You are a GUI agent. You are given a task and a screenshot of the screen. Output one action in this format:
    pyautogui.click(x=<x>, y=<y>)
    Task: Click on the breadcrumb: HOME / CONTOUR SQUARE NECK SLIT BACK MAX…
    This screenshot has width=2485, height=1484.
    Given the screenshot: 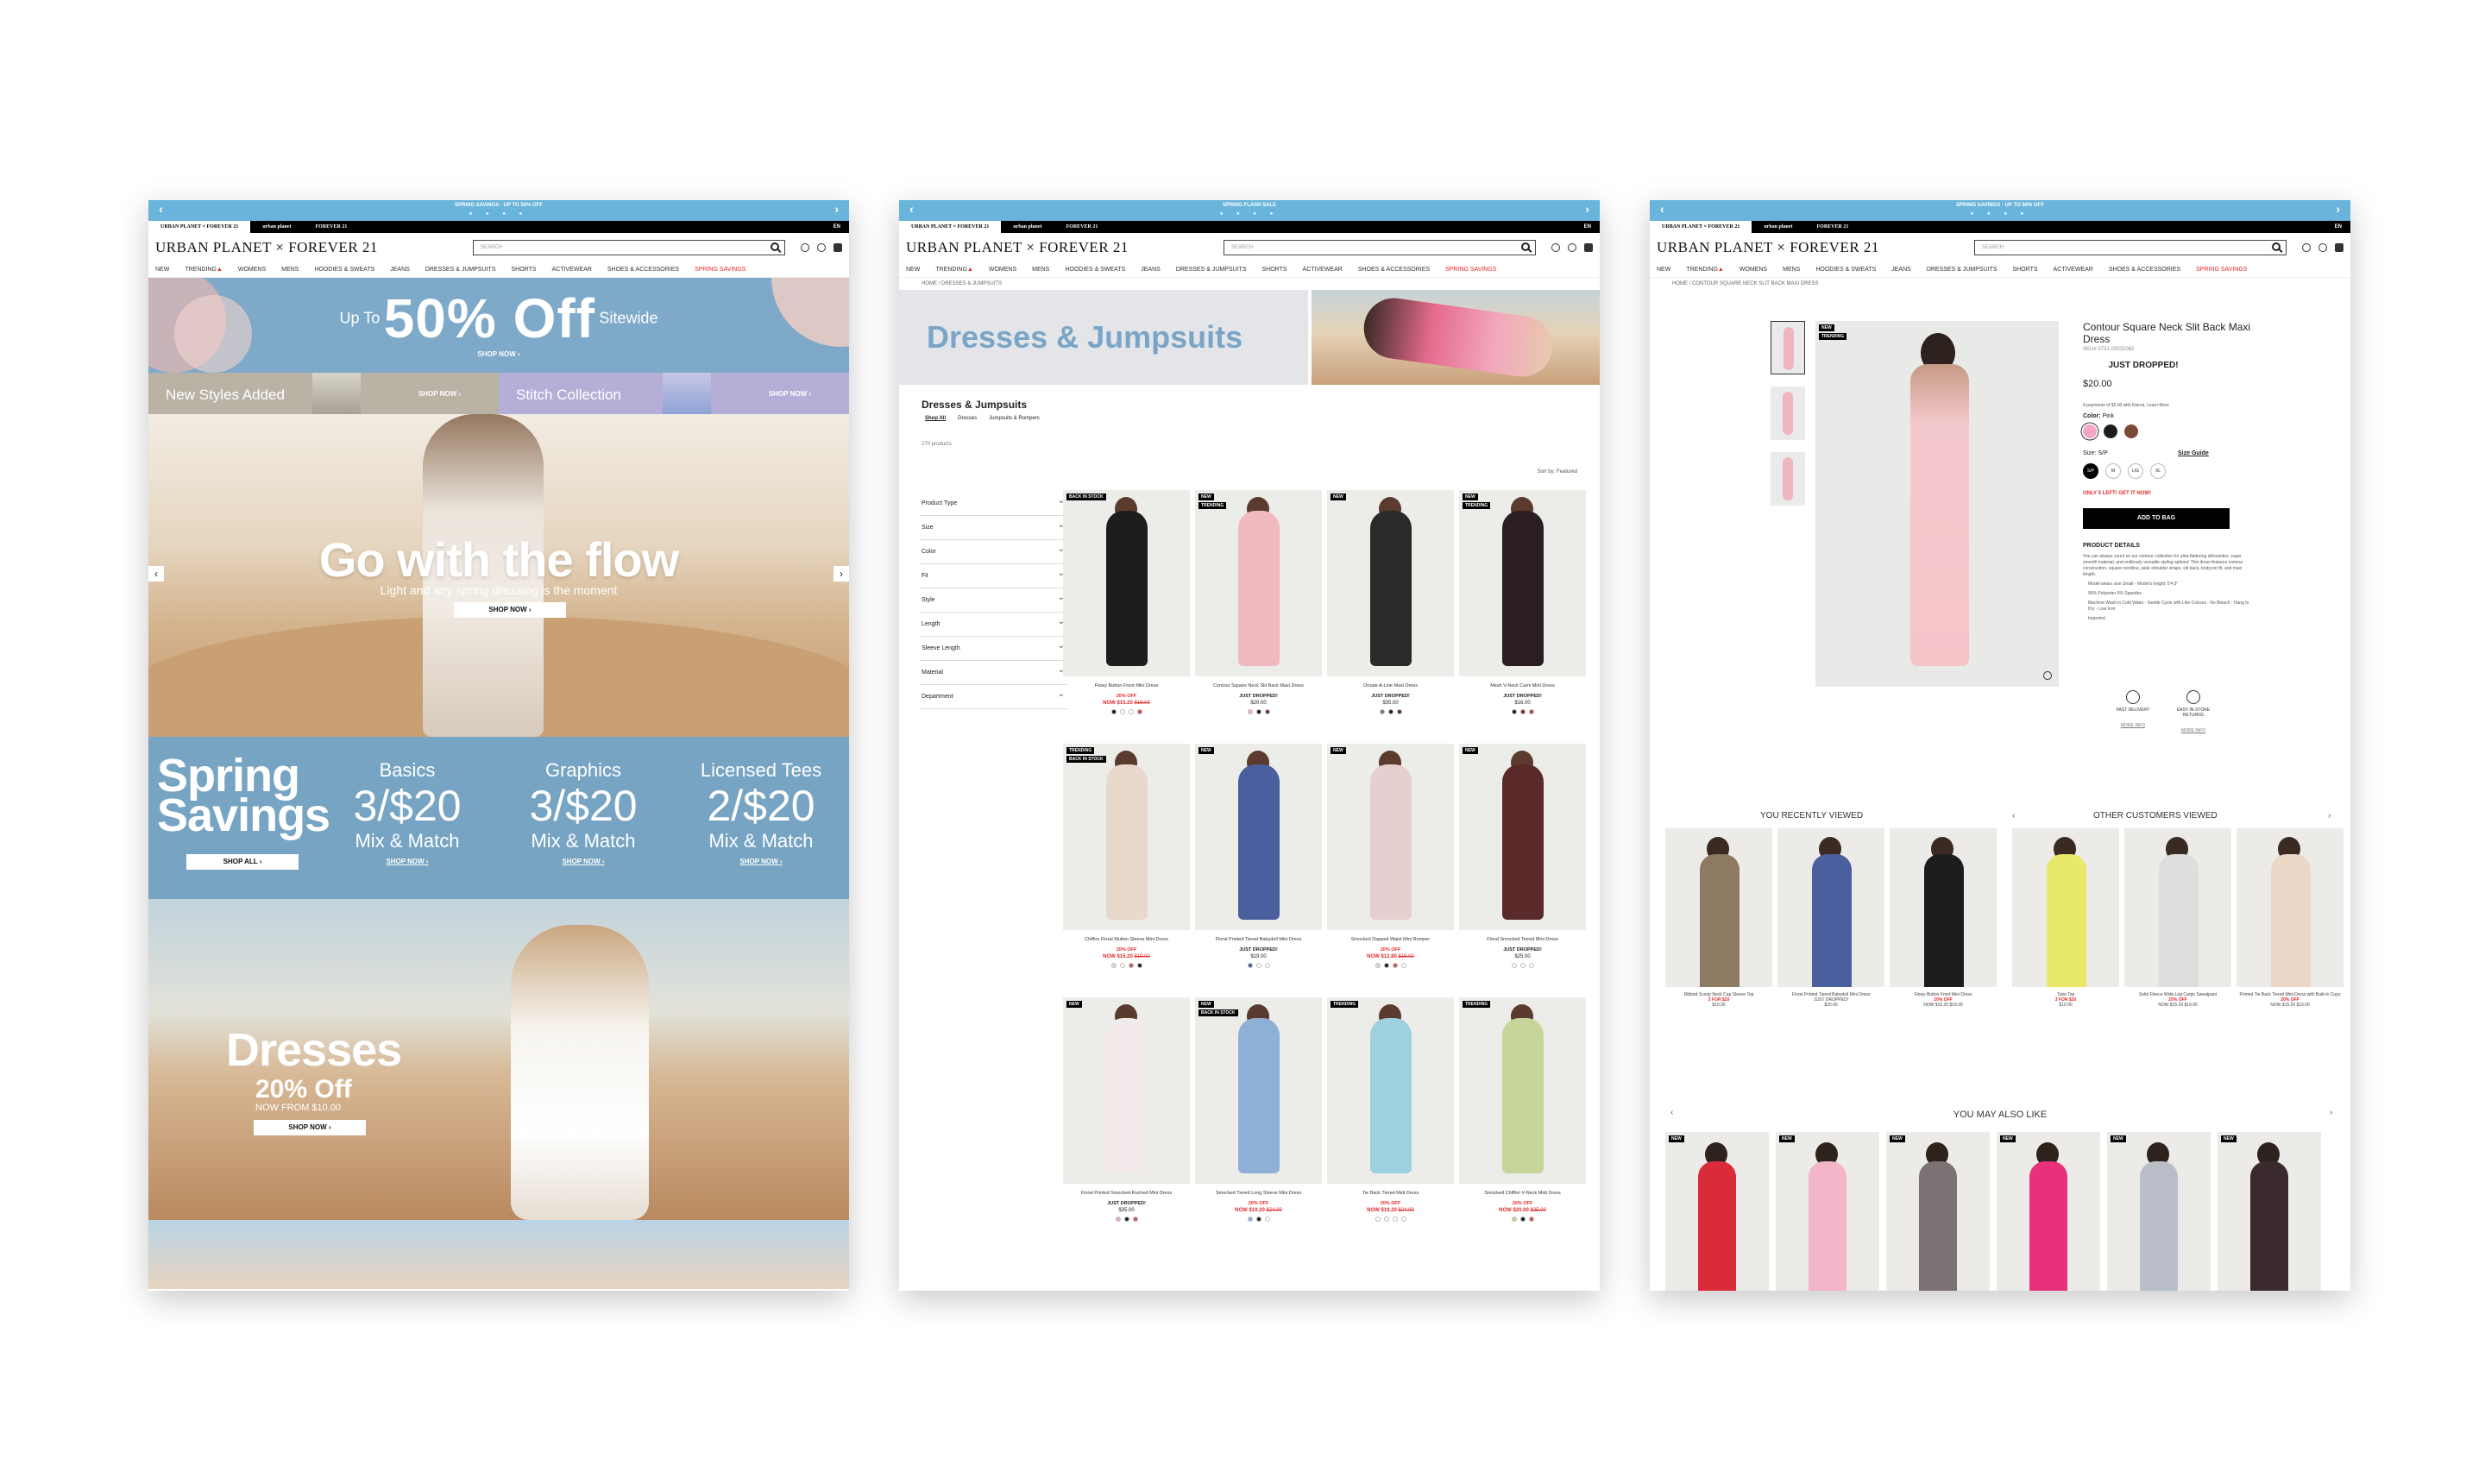 What is the action you would take?
    pyautogui.click(x=2000, y=284)
    